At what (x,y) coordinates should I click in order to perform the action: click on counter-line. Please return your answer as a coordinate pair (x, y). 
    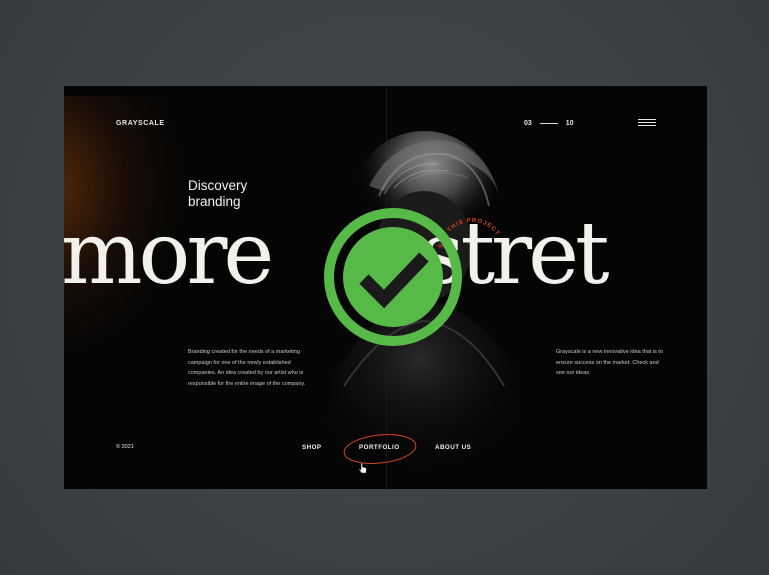
    Looking at the image, I should click on (548, 123).